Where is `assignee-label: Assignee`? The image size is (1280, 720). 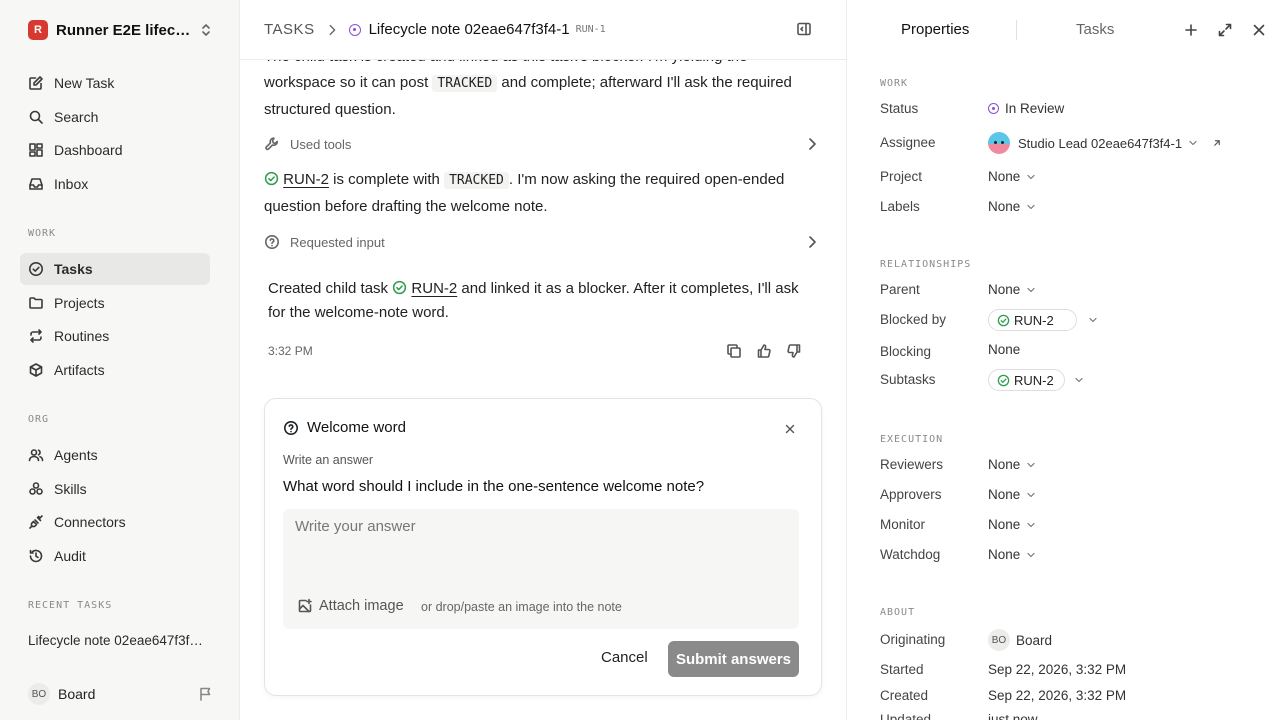
assignee-label: Assignee is located at coordinates (908, 142).